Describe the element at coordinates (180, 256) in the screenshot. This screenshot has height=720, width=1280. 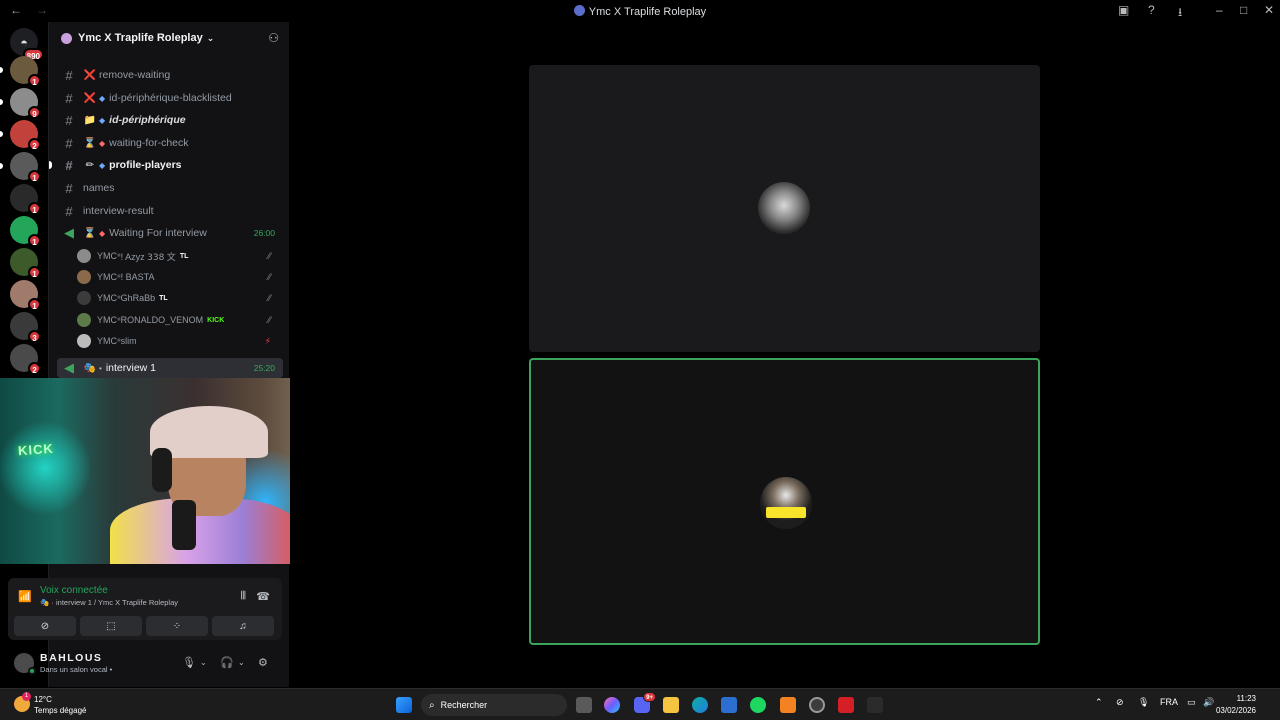
I see `voice-user: YMC ■ ! Azyz 𝟥𝟥𝟪 文 TL ⁄⁄` at that location.